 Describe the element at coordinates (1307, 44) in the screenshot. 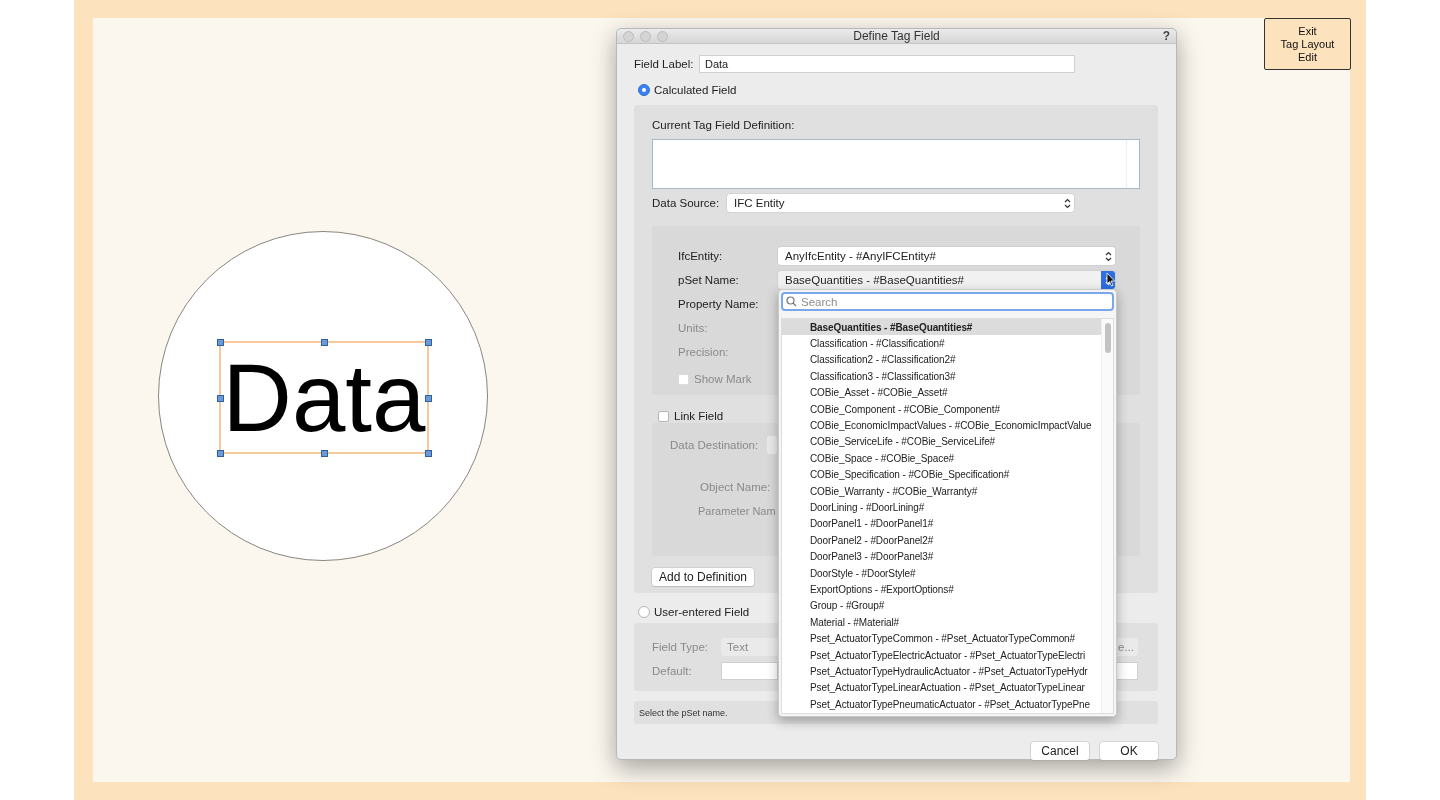

I see `exit-tag-layout-button: Exit Tag Layout Edit` at that location.